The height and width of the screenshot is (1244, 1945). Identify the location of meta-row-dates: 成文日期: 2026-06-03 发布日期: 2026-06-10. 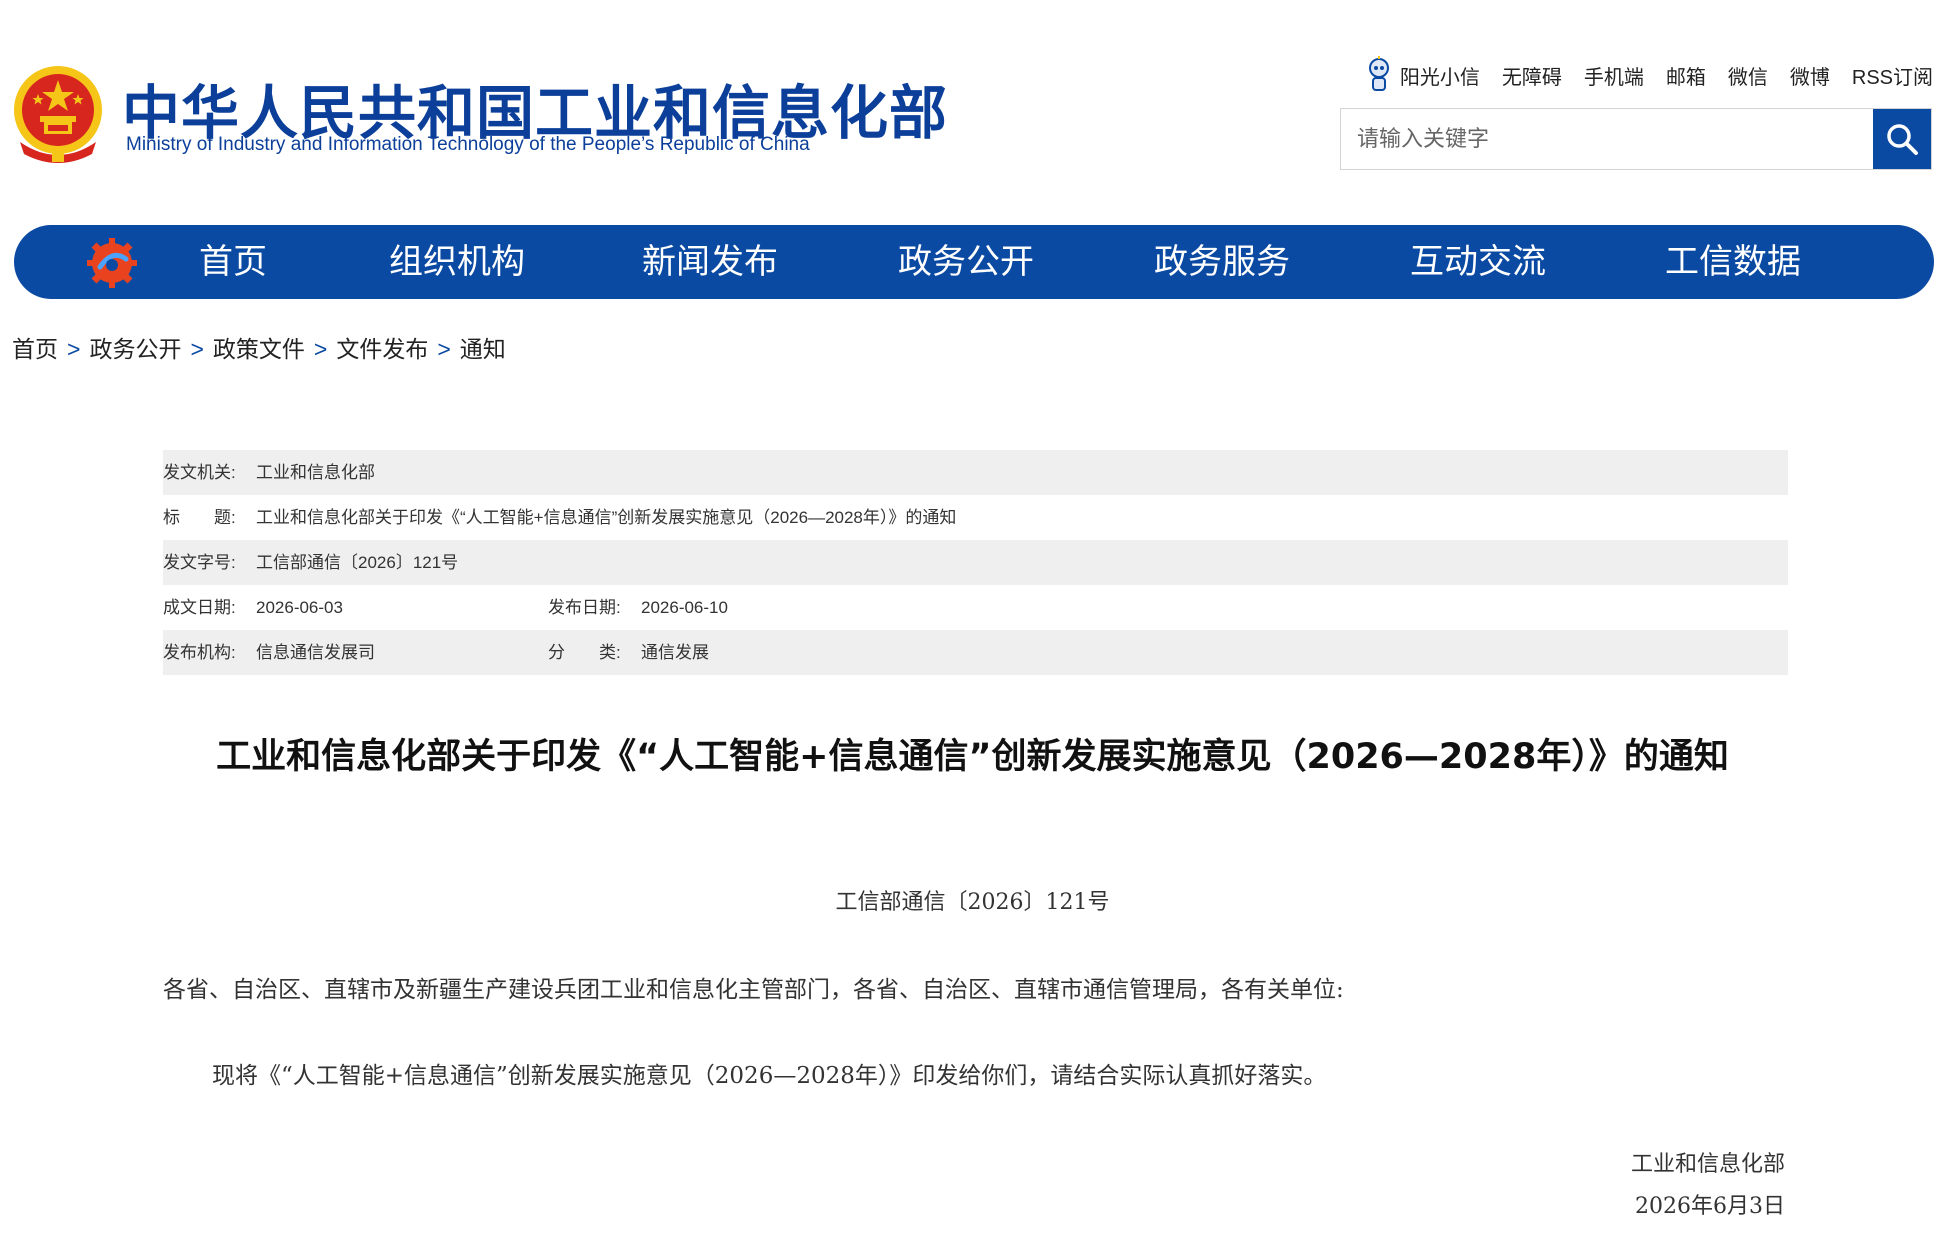
(975, 607).